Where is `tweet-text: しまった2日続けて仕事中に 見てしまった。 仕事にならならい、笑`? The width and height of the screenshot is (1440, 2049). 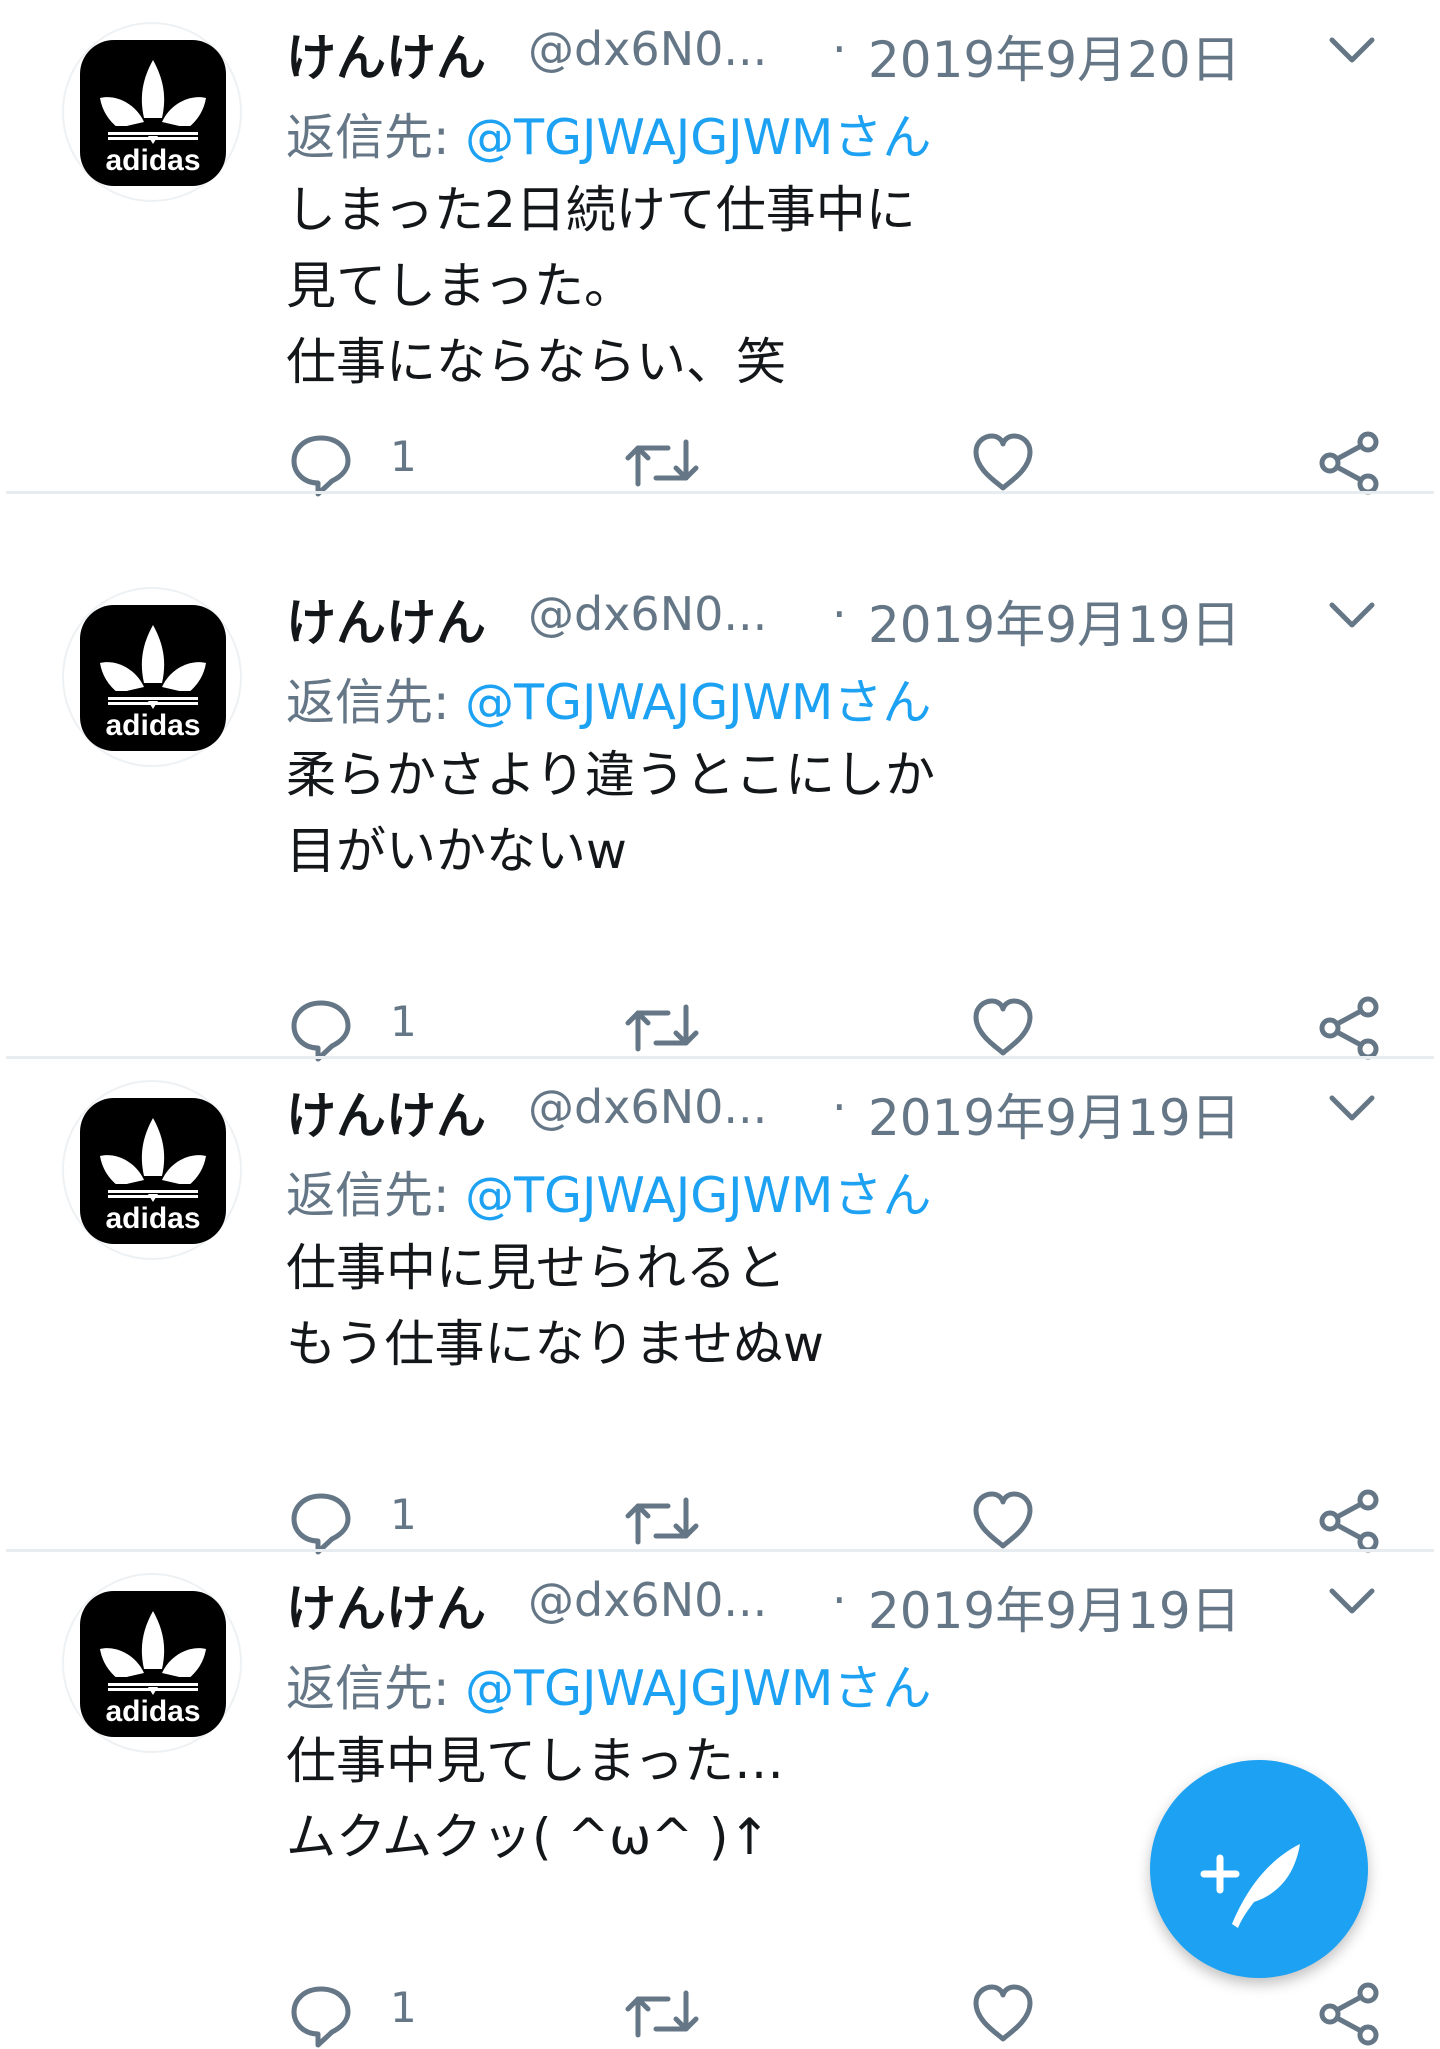
tweet-text: しまった2日続けて仕事中に 見てしまった。 仕事にならならい、笑 is located at coordinates (786, 286).